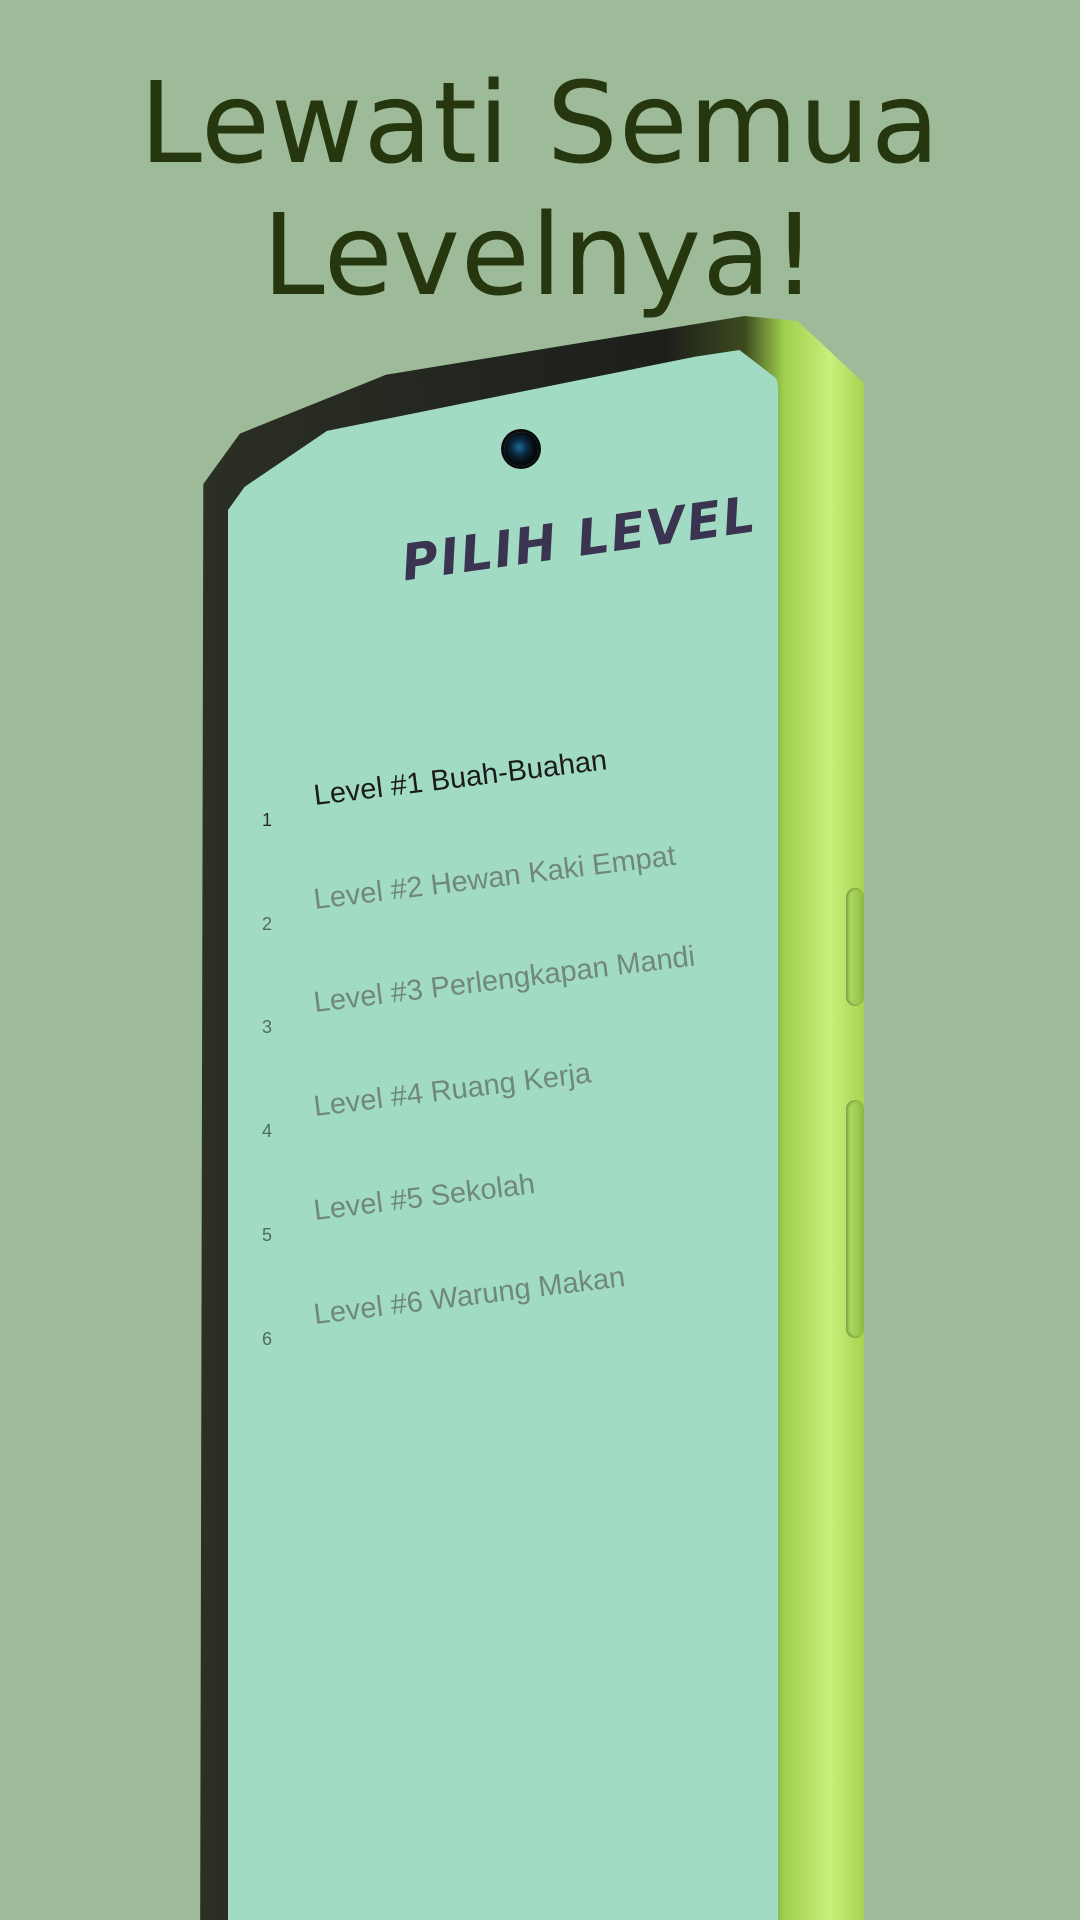 The width and height of the screenshot is (1080, 1920). I want to click on level-label: Level #3 Perlengkapan Mandi, so click(504, 980).